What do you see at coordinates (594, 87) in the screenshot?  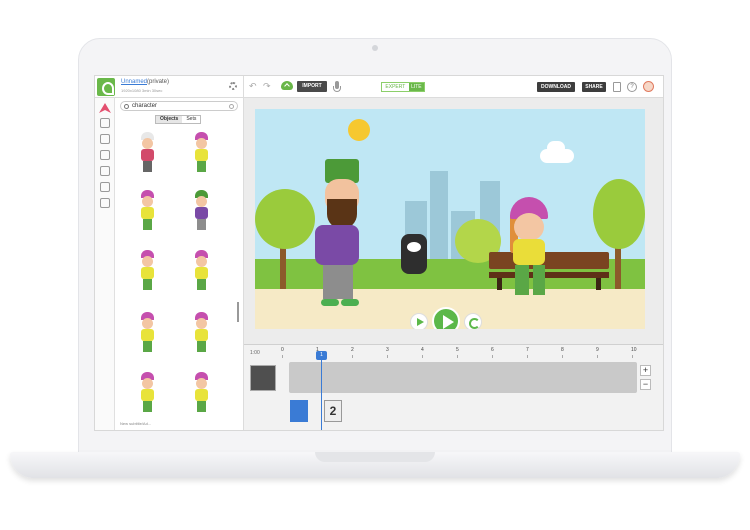 I see `share-button: SHARE` at bounding box center [594, 87].